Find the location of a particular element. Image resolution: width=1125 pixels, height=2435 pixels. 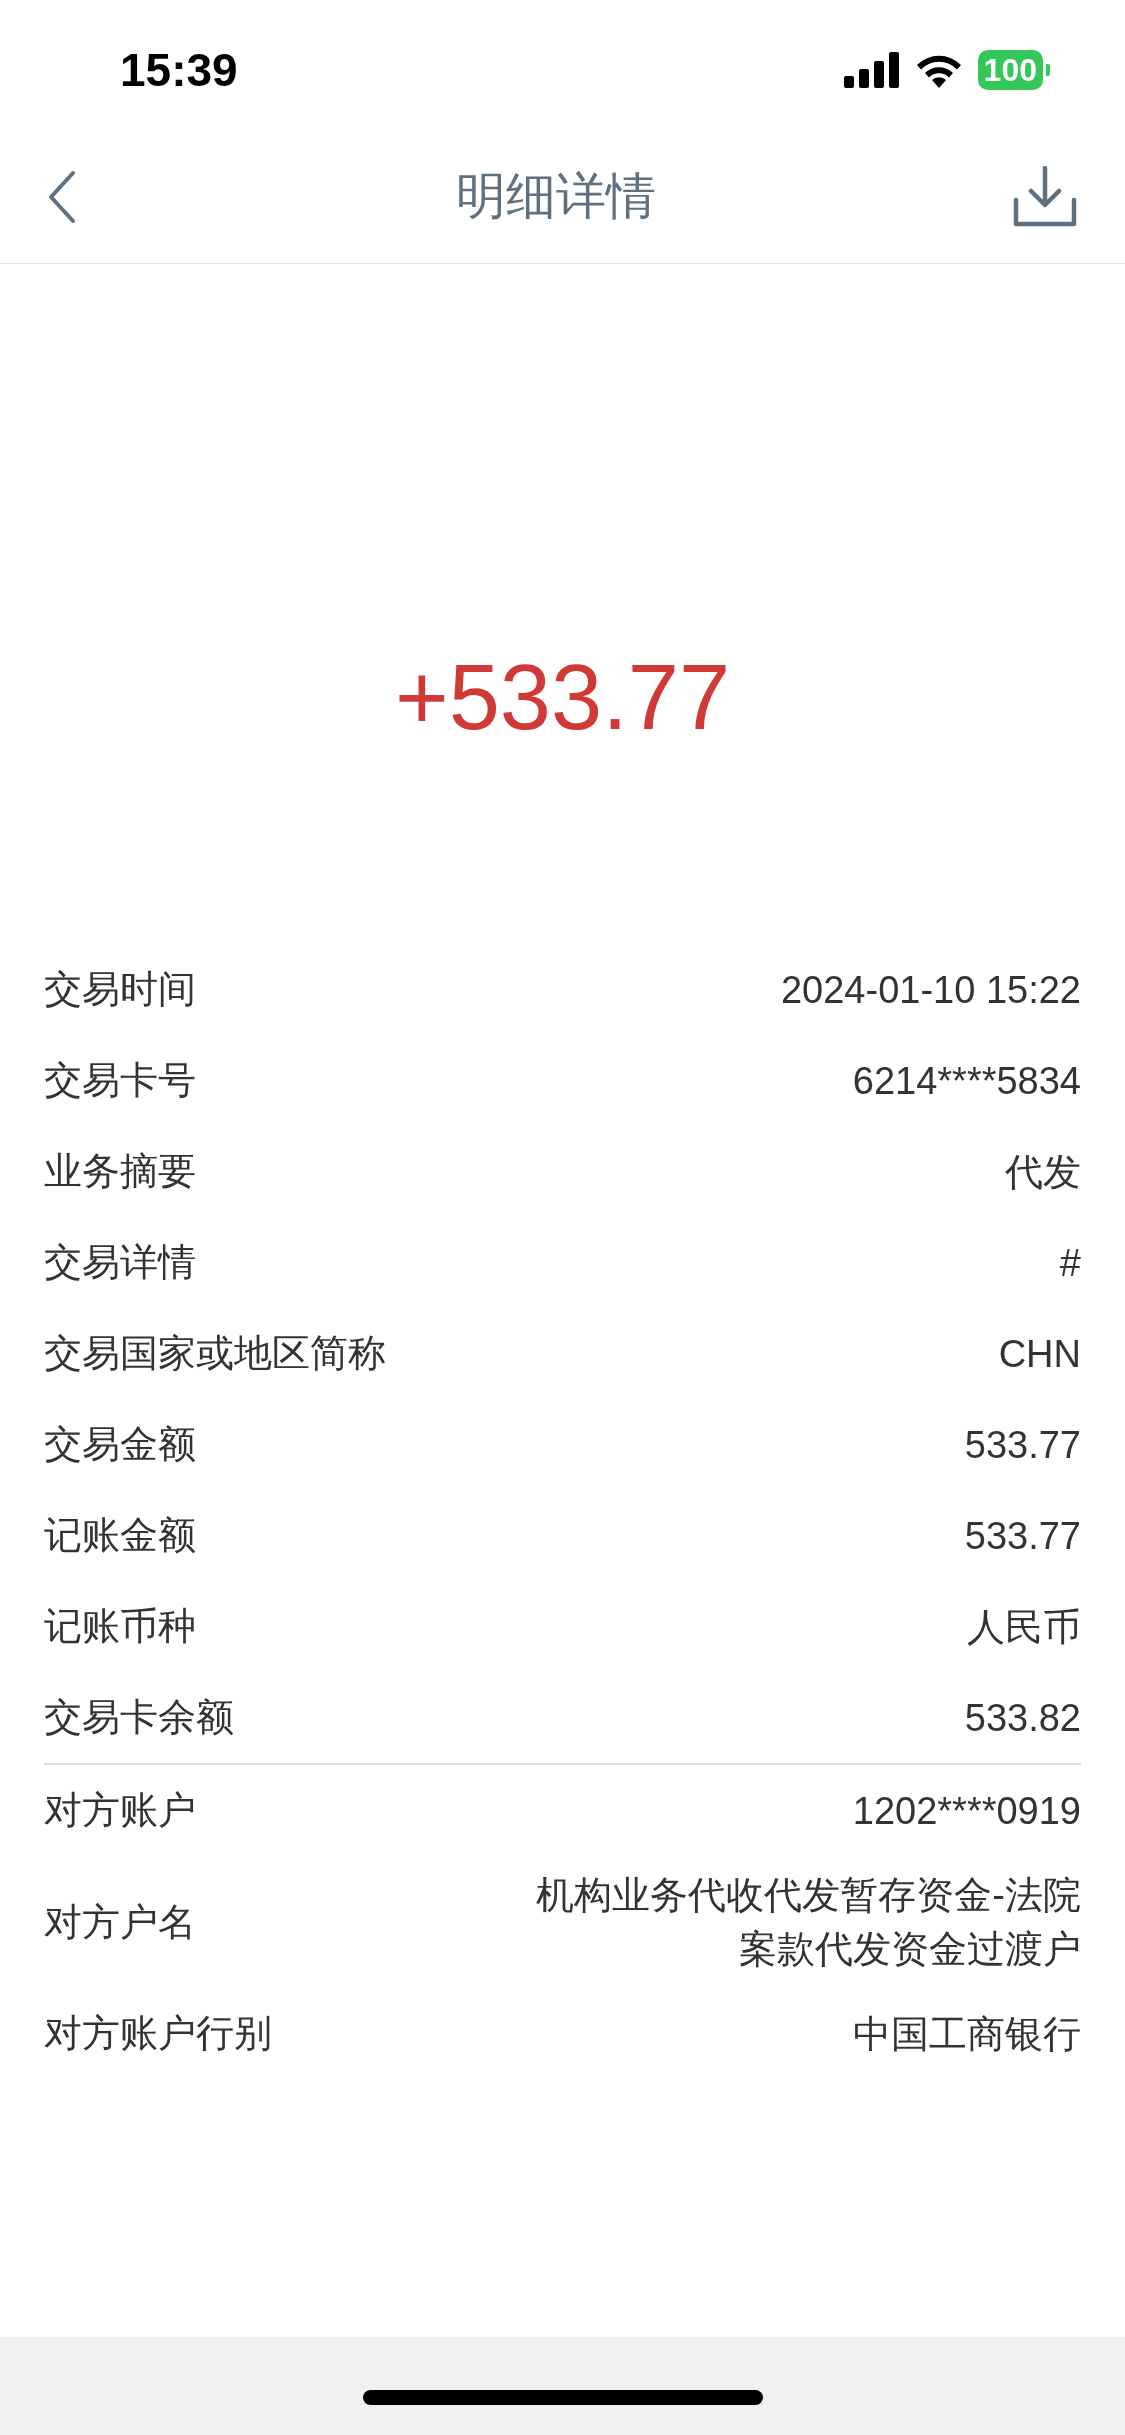

field-value: 机构业务代收代发暂存资金-法院 案款代发资金过渡户 is located at coordinates (808, 1922).